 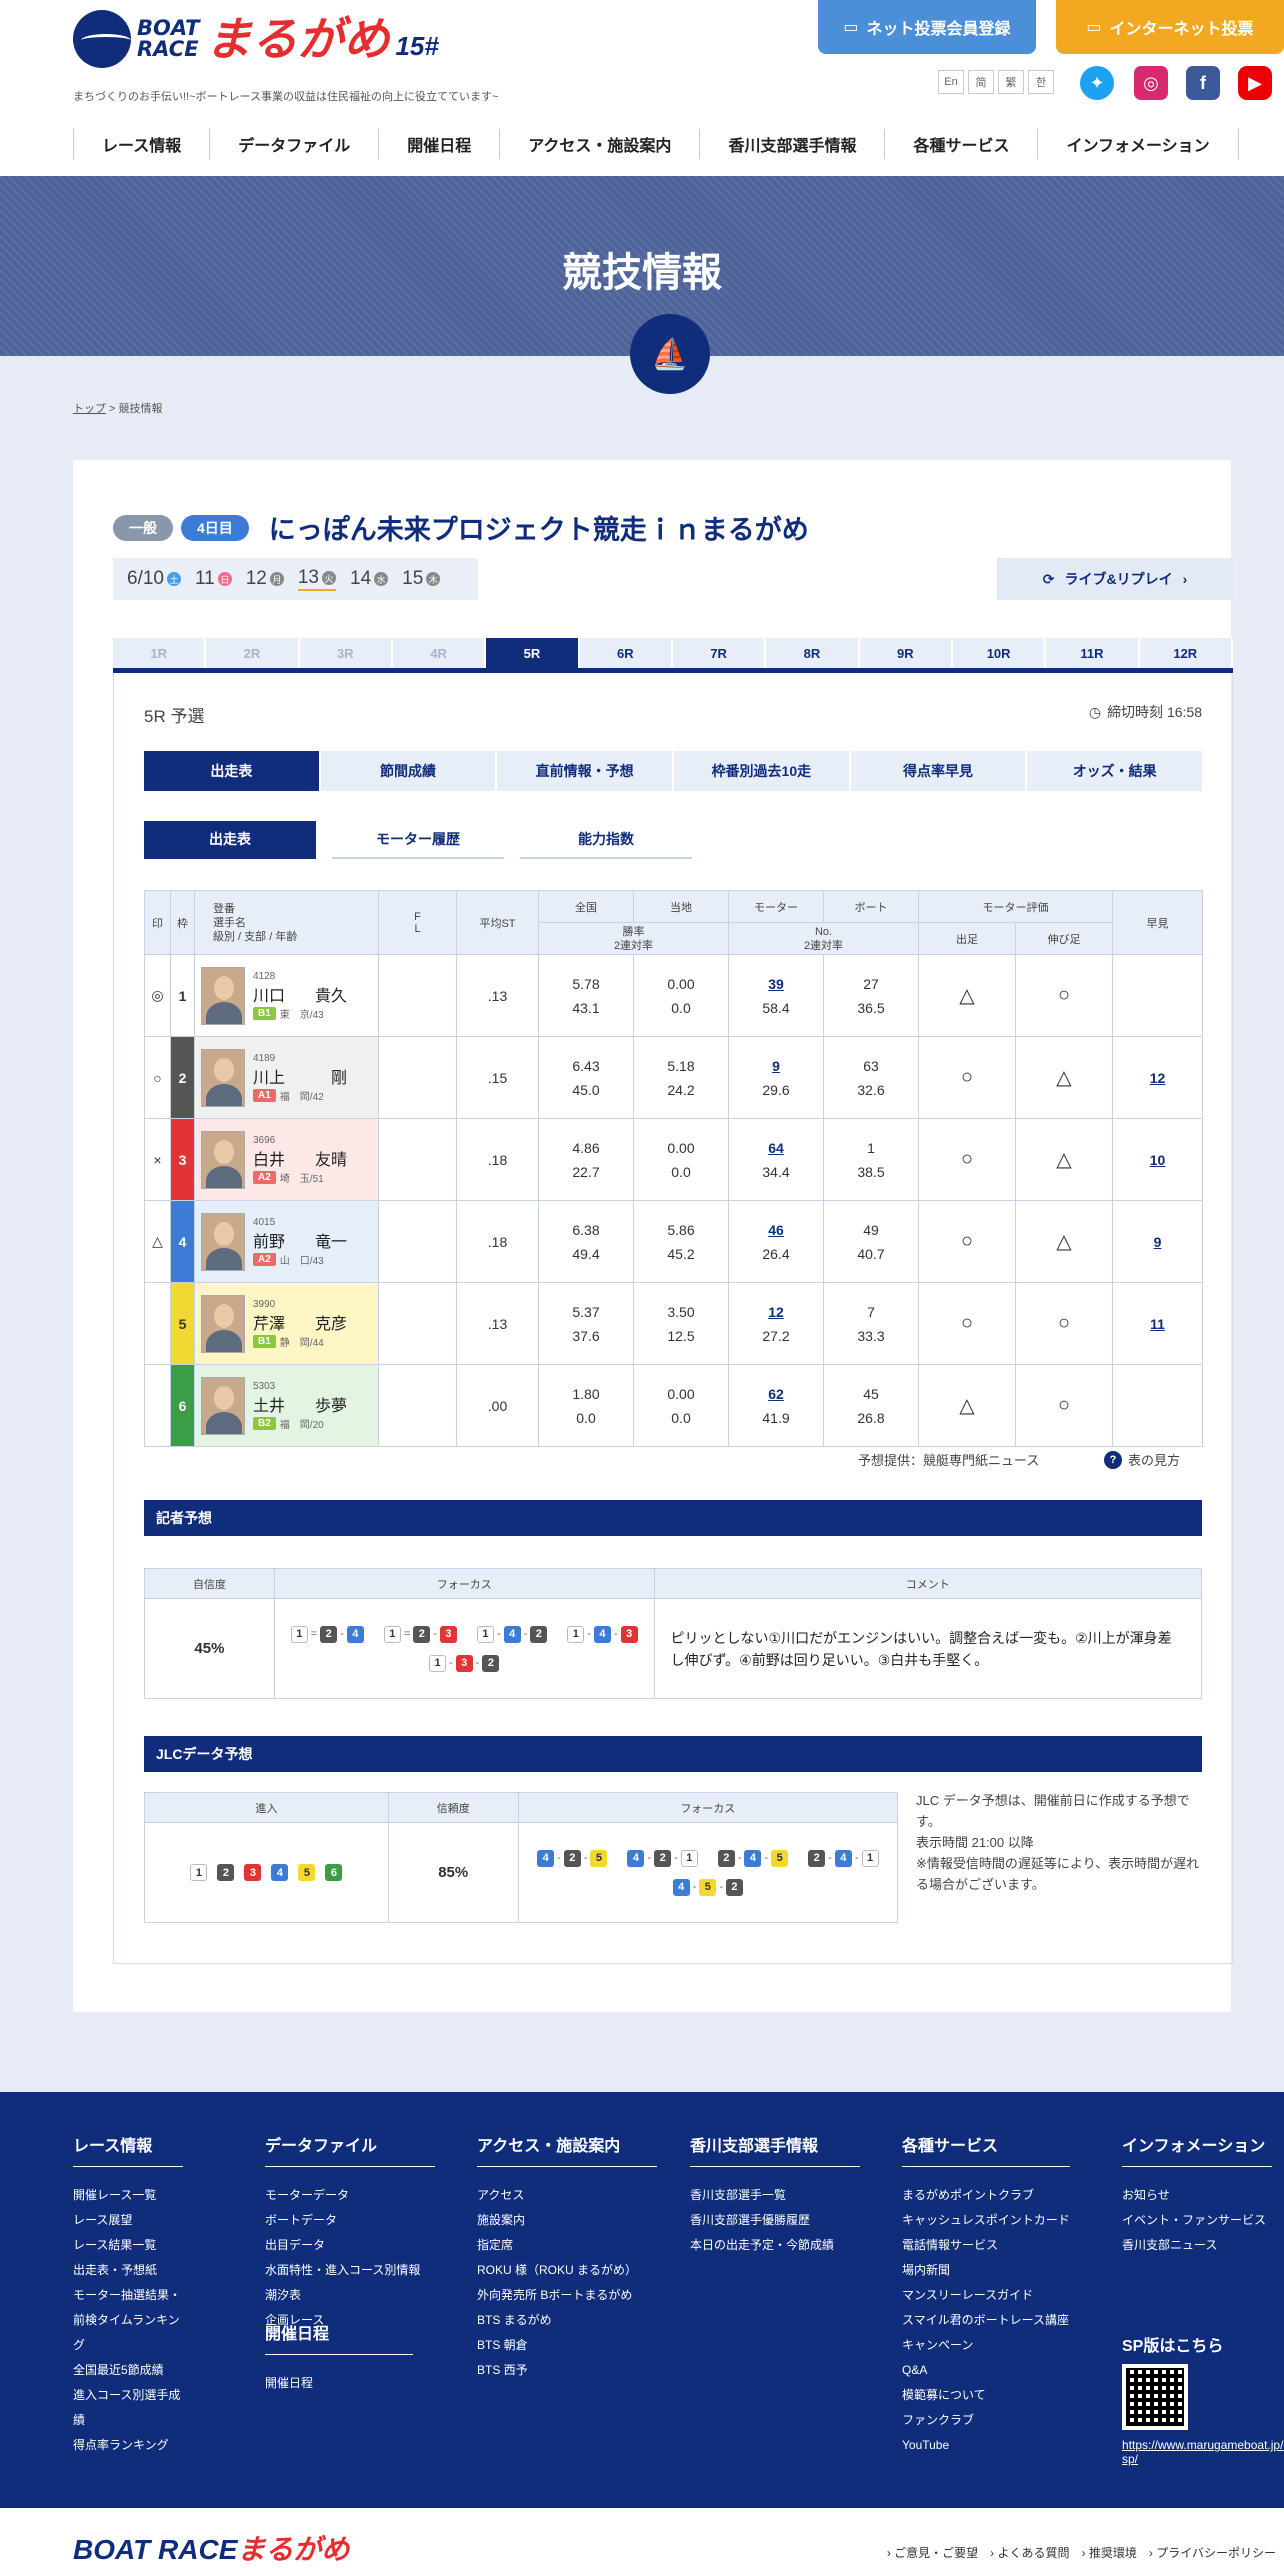 I want to click on footer-link: モーターデータ, so click(x=350, y=2195).